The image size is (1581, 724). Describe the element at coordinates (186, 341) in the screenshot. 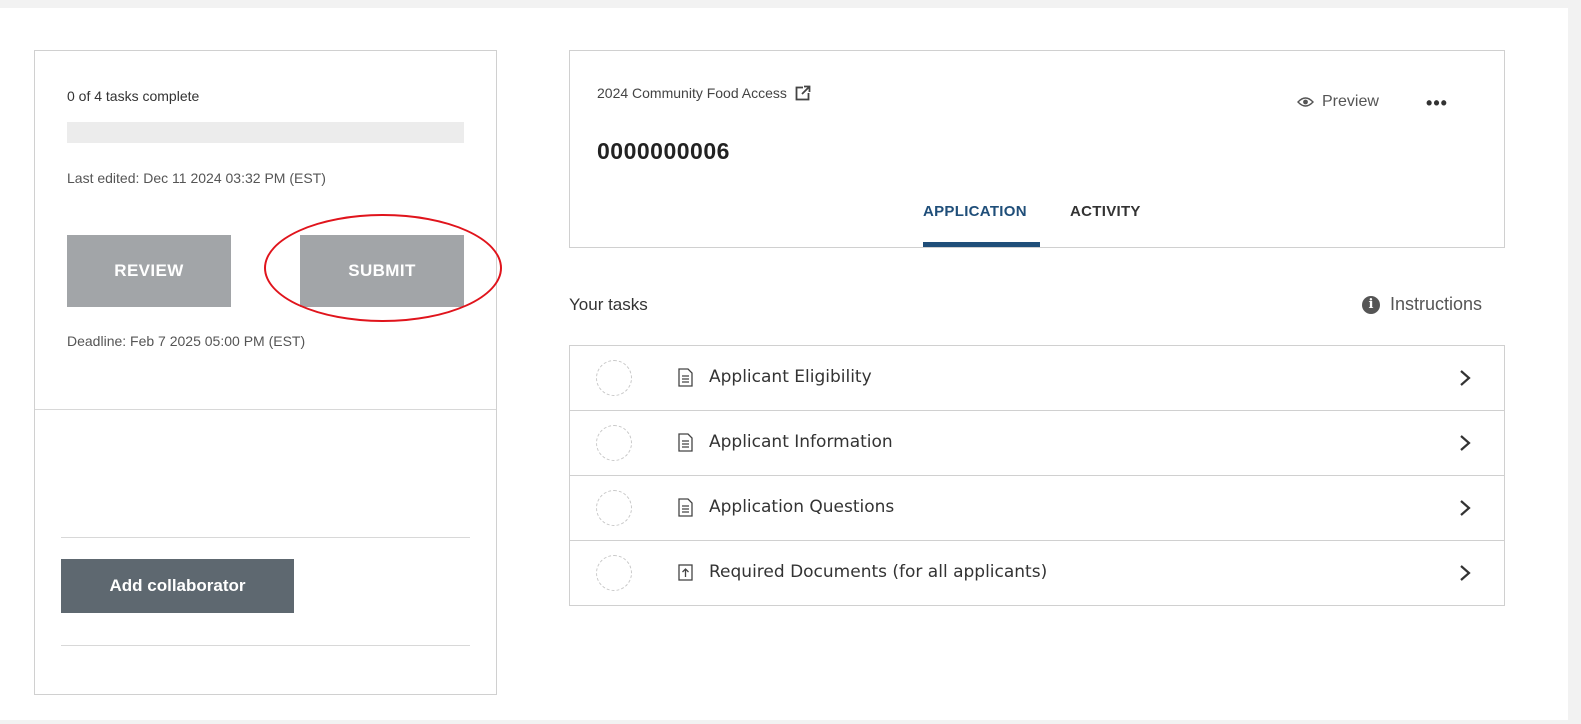

I see `deadline-text: Deadline: Feb 7 2025 05:00 PM (EST)` at that location.